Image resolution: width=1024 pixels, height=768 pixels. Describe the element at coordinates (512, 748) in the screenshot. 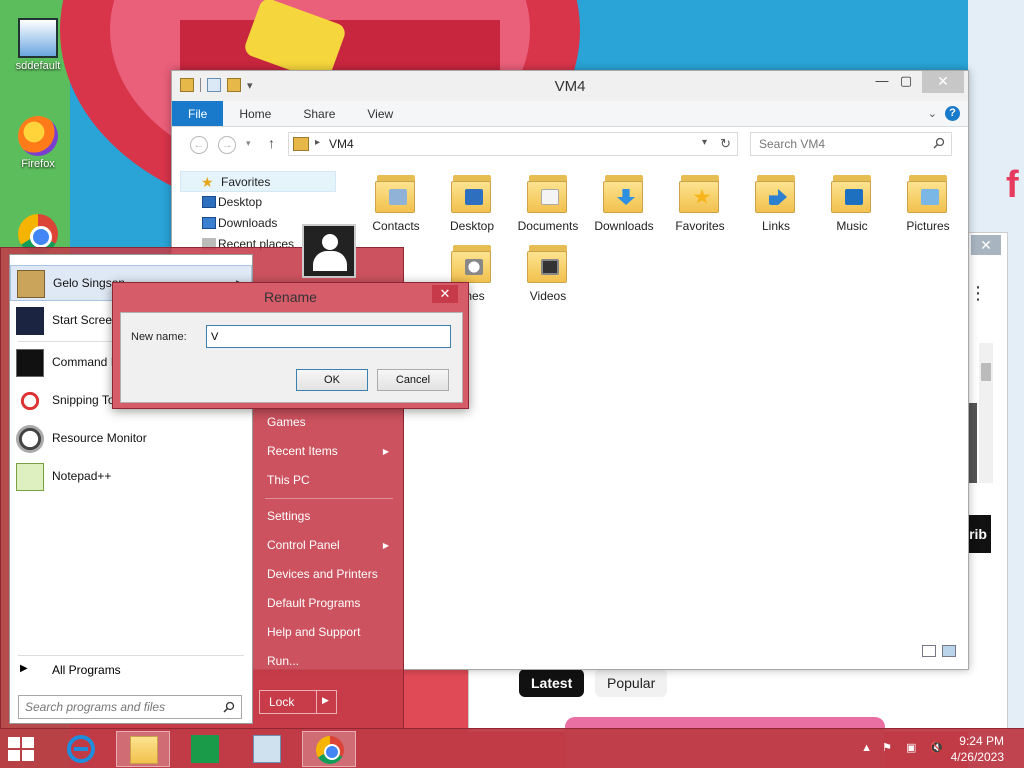

I see `taskbar: ▲ ⚑ ▣ 🔇 9:24 PM 4/26/2023` at that location.